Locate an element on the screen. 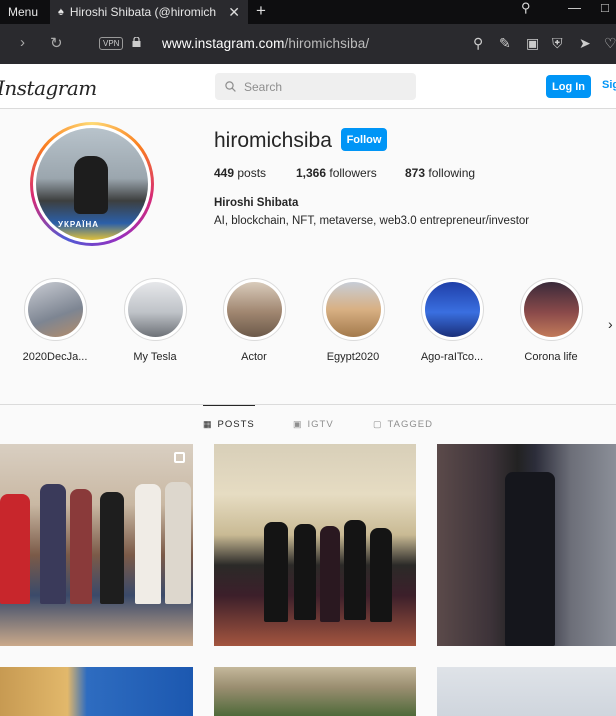  posts-count: 449 is located at coordinates (224, 173).